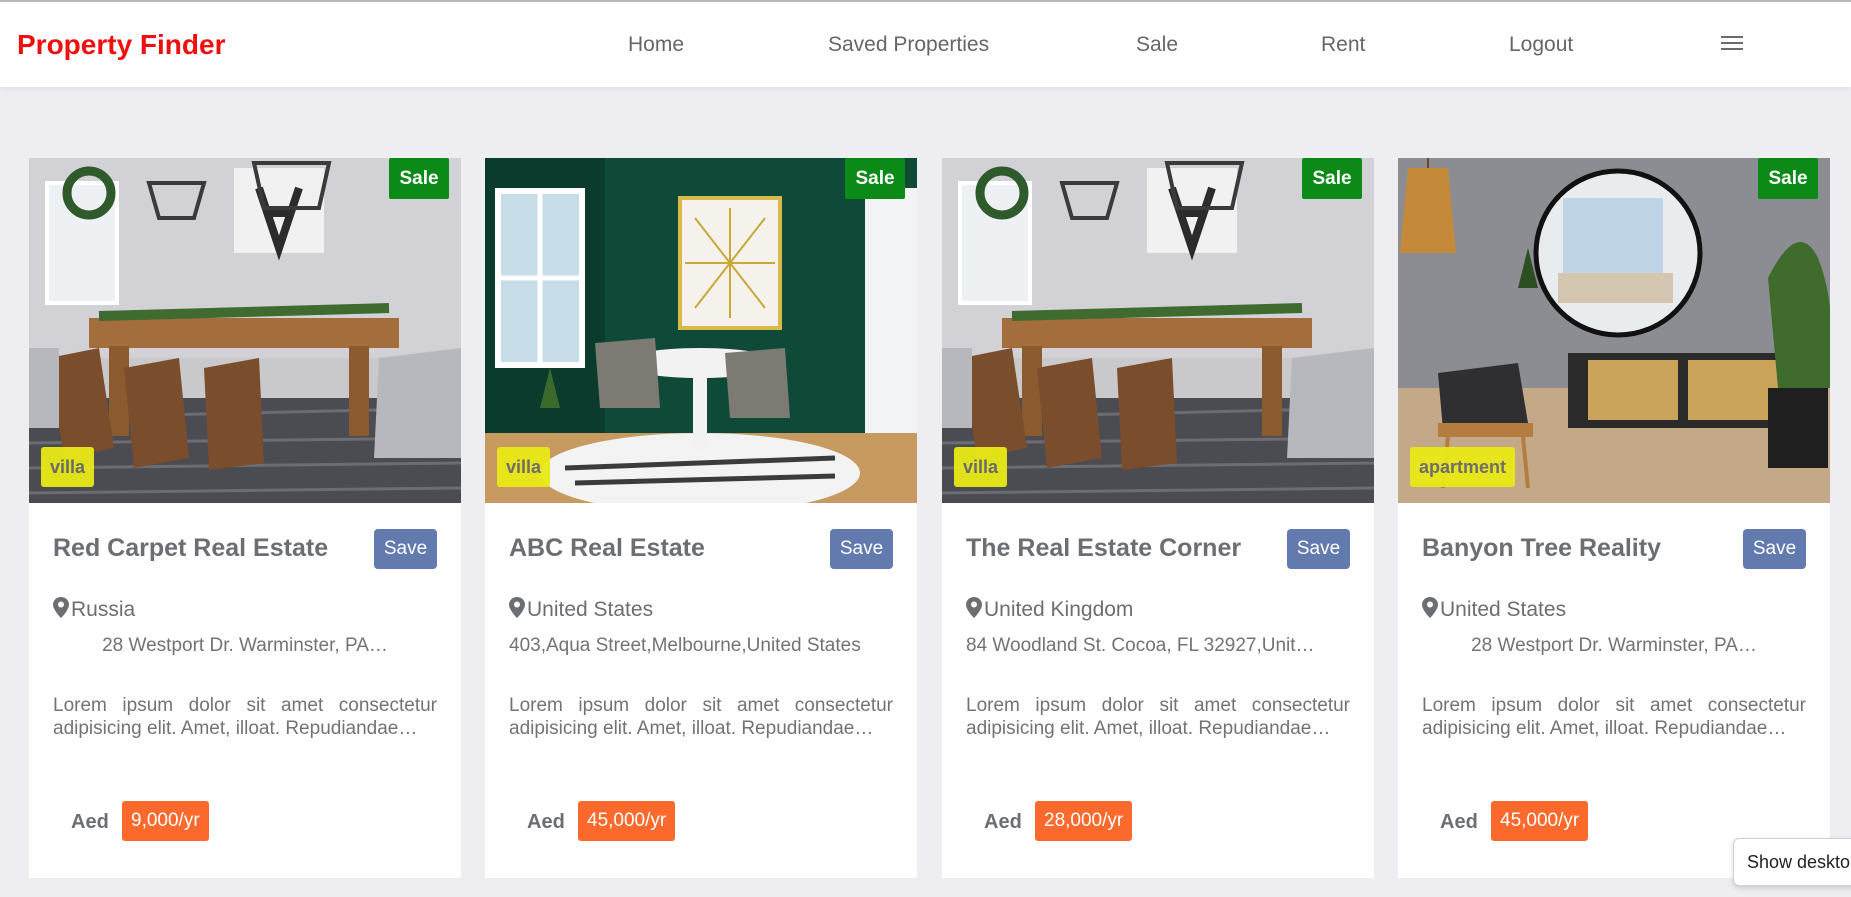  I want to click on location-row: Russia, so click(94, 609).